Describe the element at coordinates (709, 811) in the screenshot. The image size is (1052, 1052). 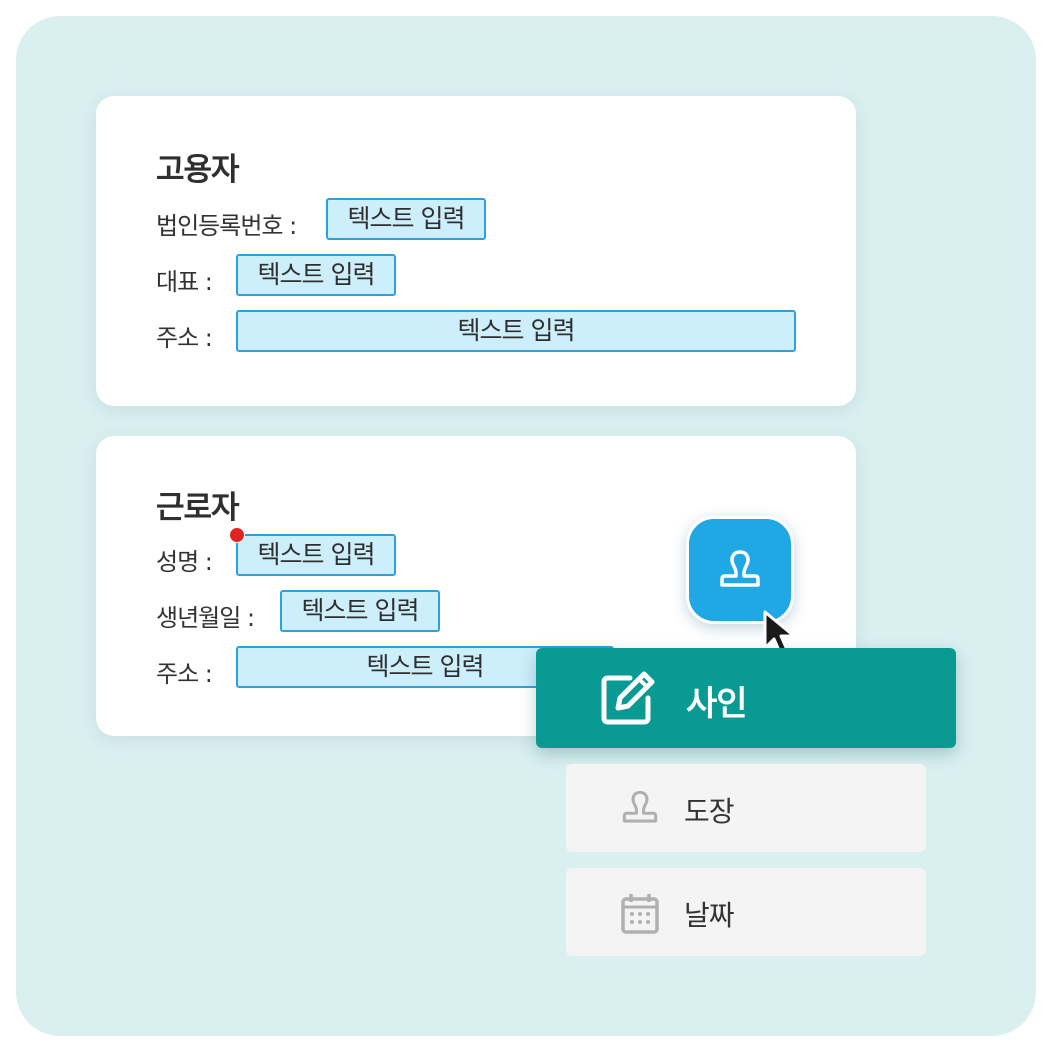
I see `menu-item-stamp-label: 도장` at that location.